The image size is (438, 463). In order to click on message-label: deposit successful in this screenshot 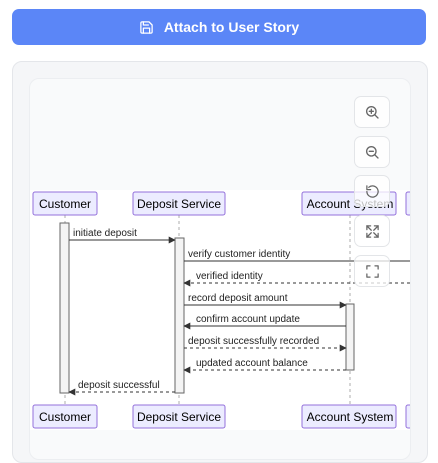, I will do `click(119, 385)`.